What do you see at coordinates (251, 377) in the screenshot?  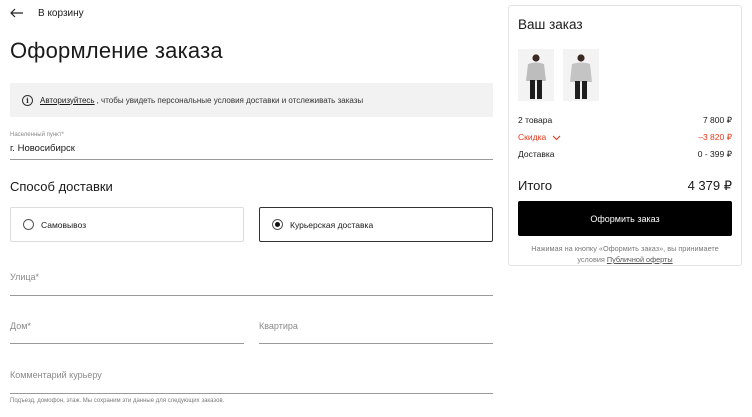 I see `comment-field: Комментарий курьеру` at bounding box center [251, 377].